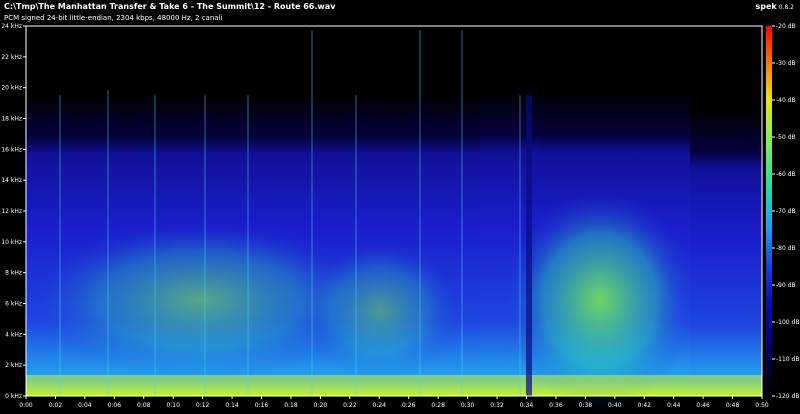 The width and height of the screenshot is (800, 414). Describe the element at coordinates (726, 254) in the screenshot. I see `energy-region-d` at that location.